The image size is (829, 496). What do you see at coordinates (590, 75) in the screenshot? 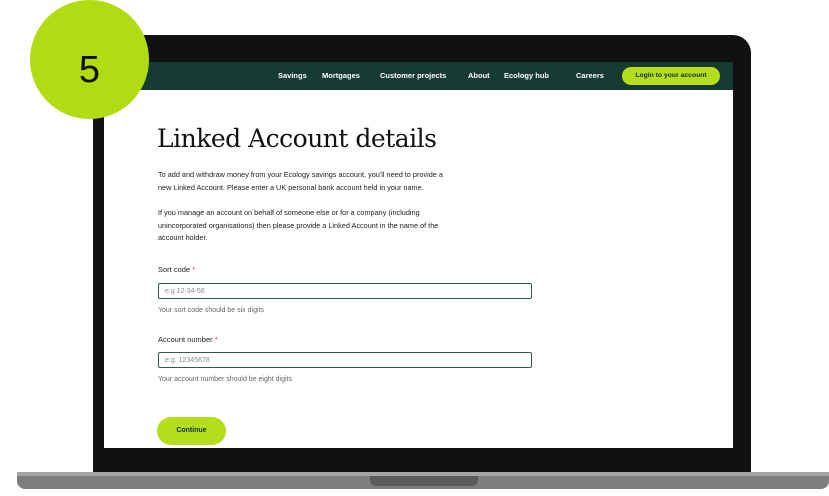
I see `nav-item-careers: Careers` at bounding box center [590, 75].